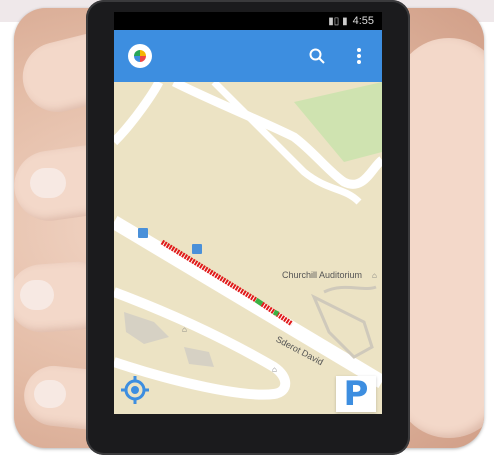  Describe the element at coordinates (363, 21) in the screenshot. I see `status-time: 4:55` at that location.